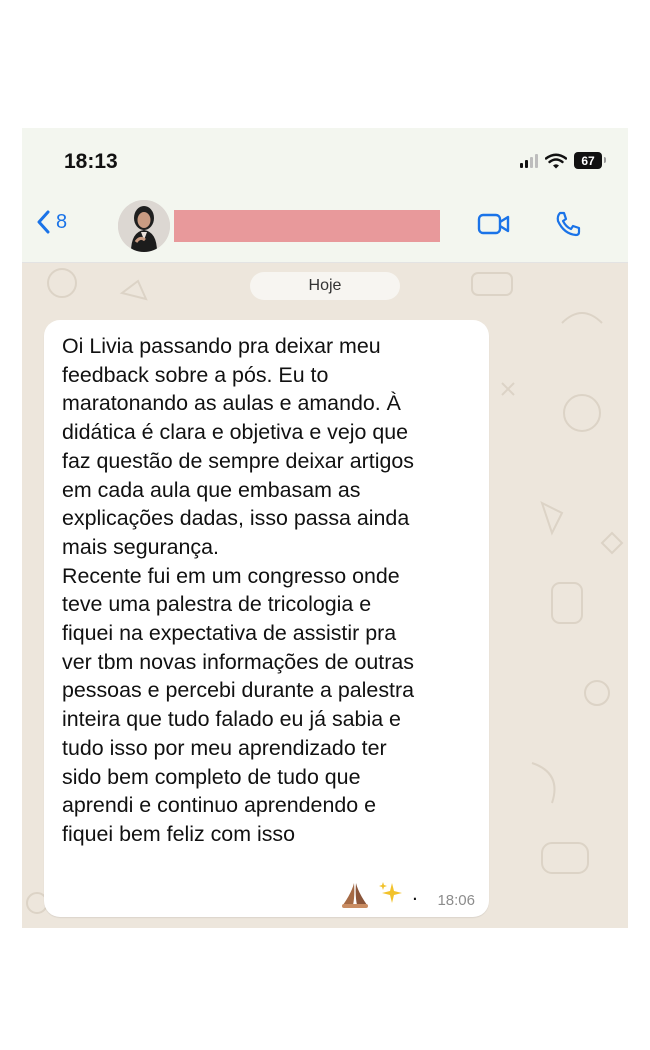  I want to click on message-trailing-period: ., so click(415, 893).